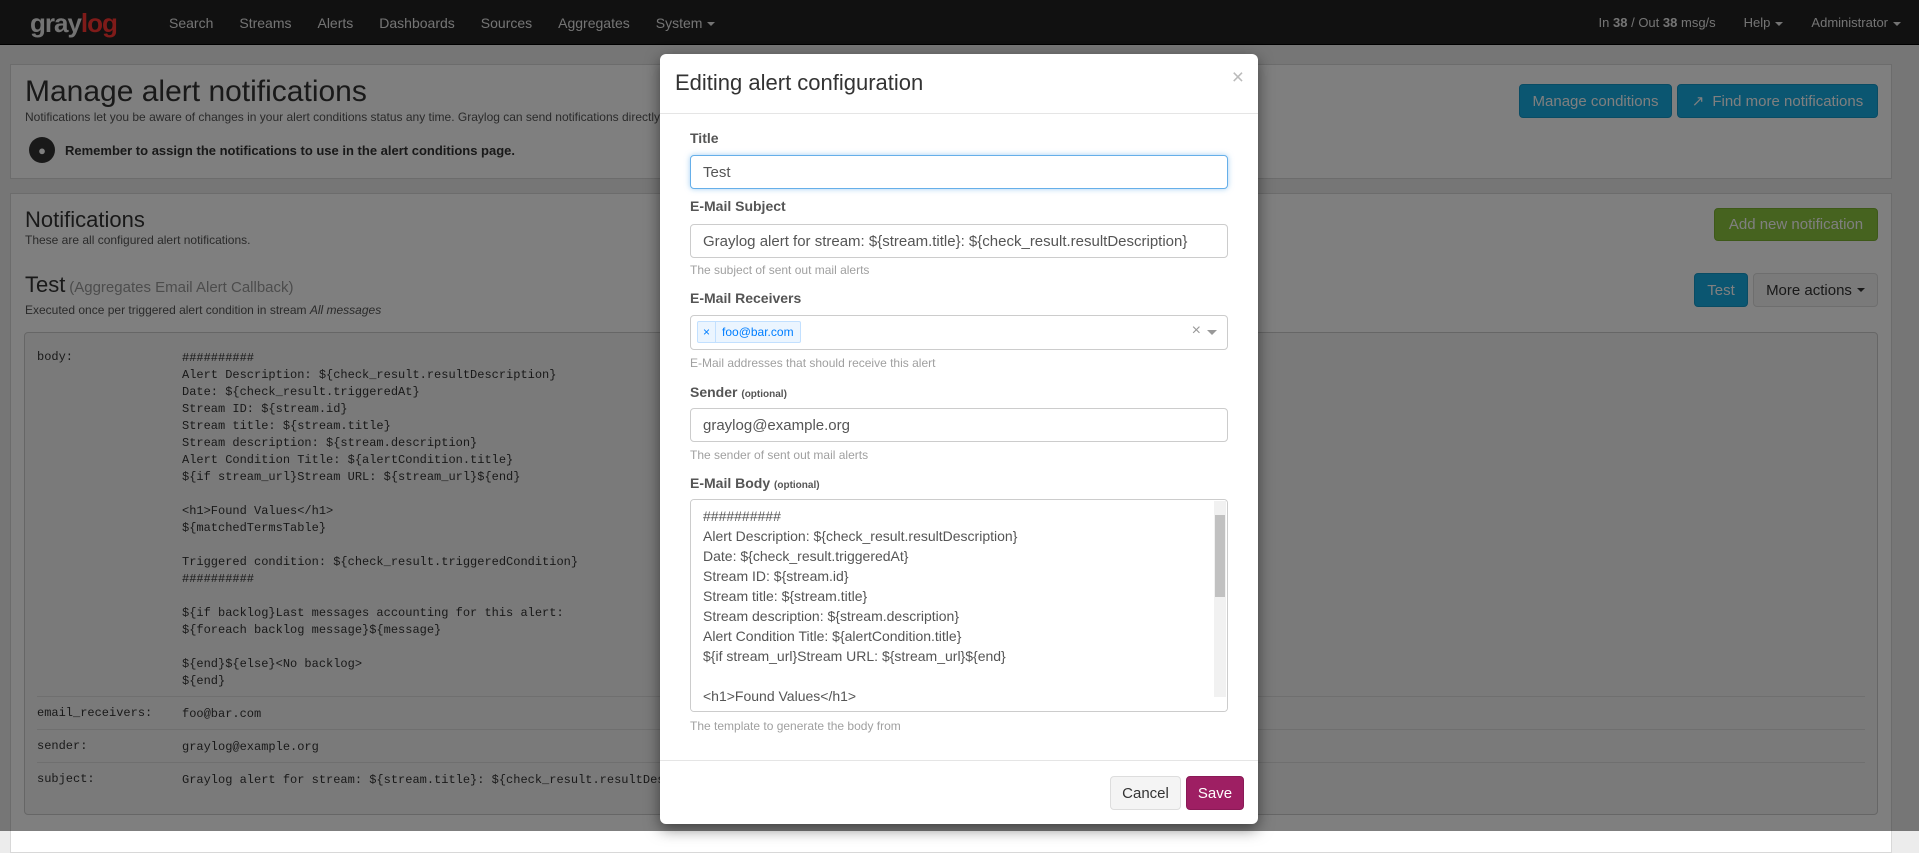 Image resolution: width=1919 pixels, height=853 pixels. I want to click on remove-tag-icon: ×, so click(707, 332).